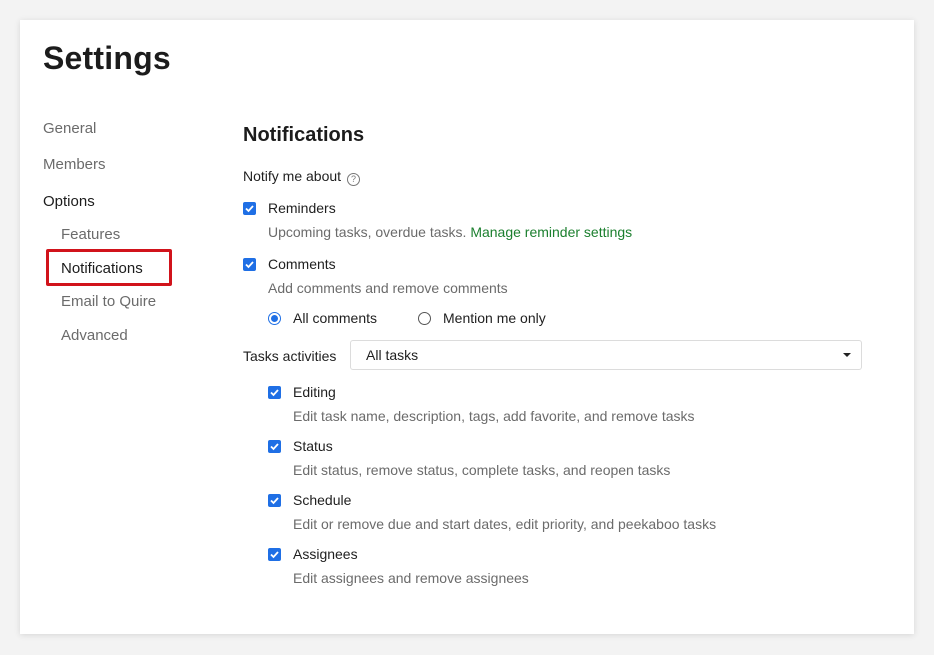 This screenshot has height=655, width=934. I want to click on caret-down-icon, so click(847, 355).